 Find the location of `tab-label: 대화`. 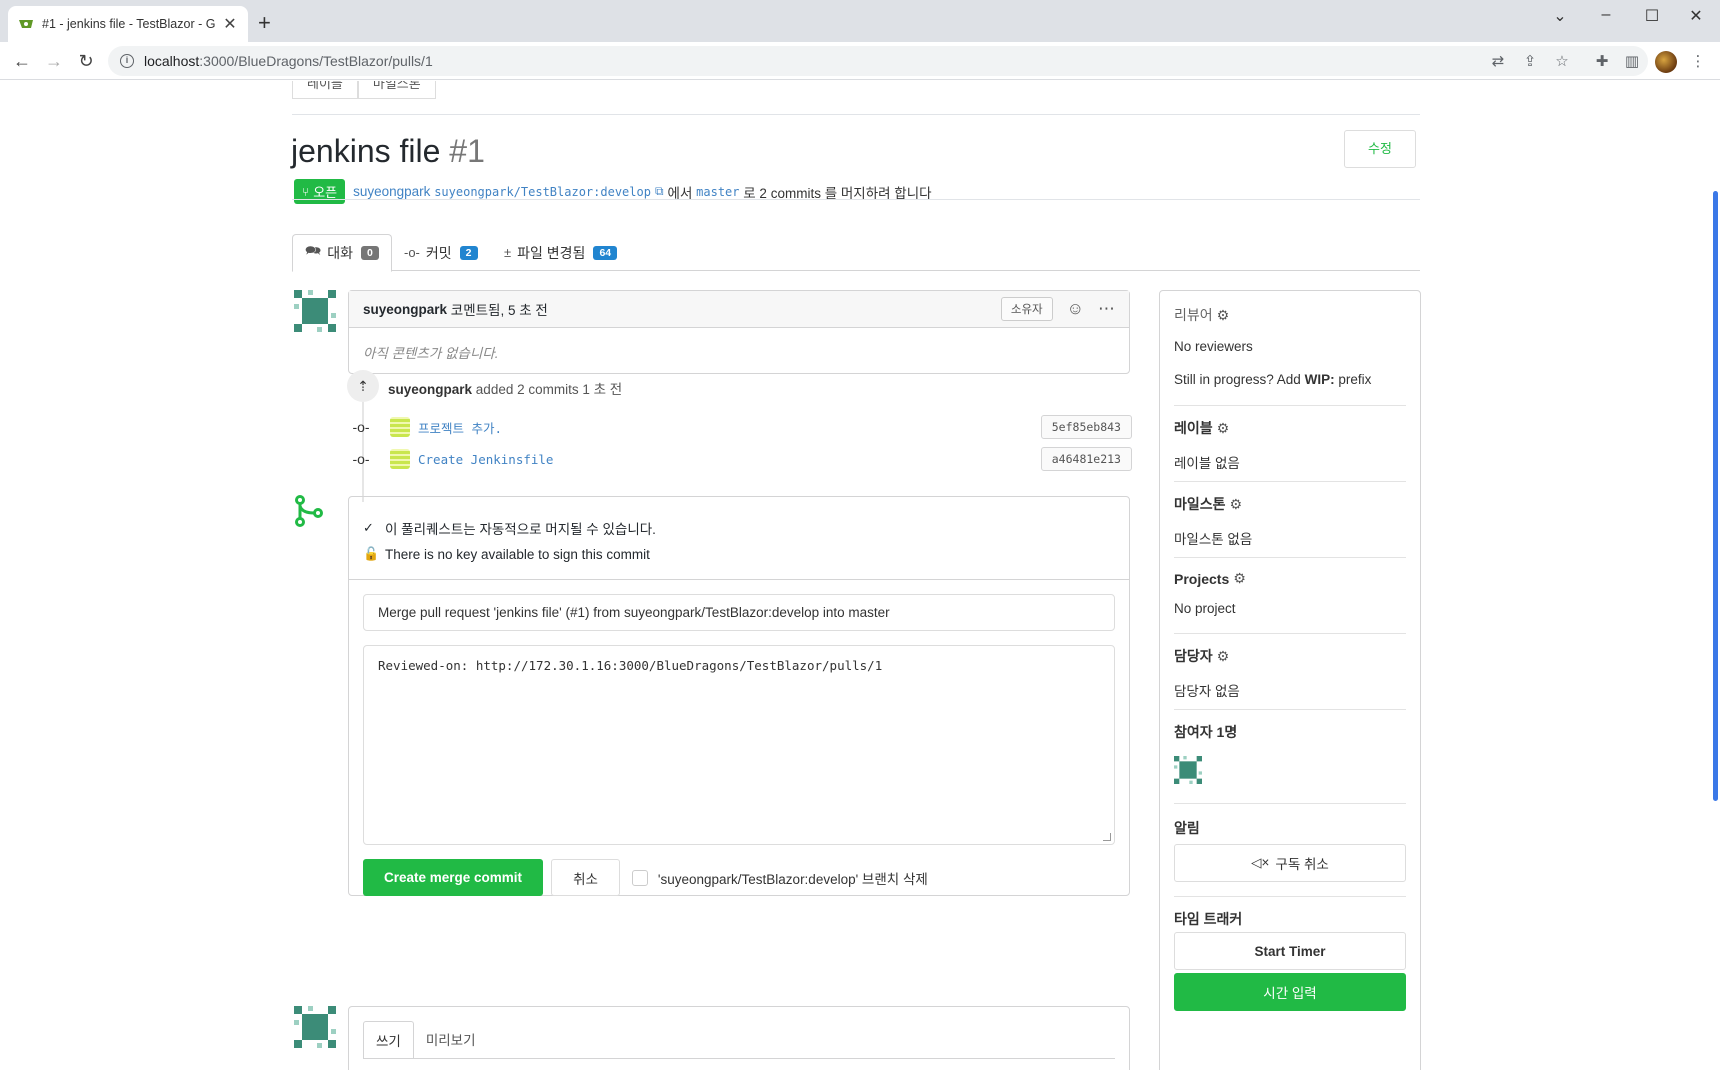

tab-label: 대화 is located at coordinates (340, 253).